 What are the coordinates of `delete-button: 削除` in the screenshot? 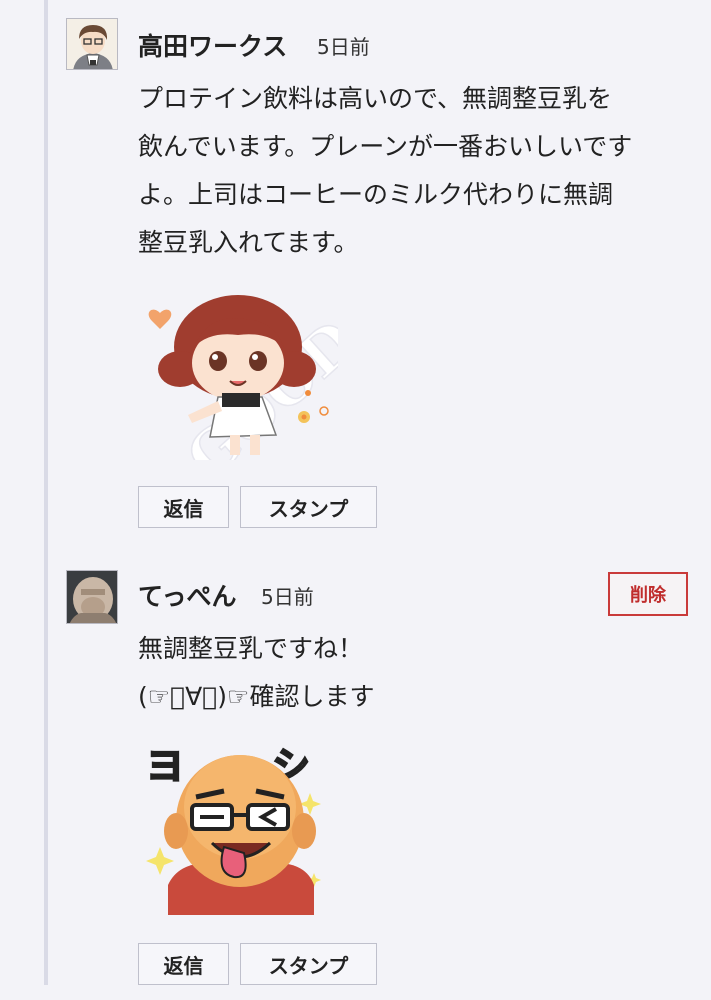 It's located at (648, 594).